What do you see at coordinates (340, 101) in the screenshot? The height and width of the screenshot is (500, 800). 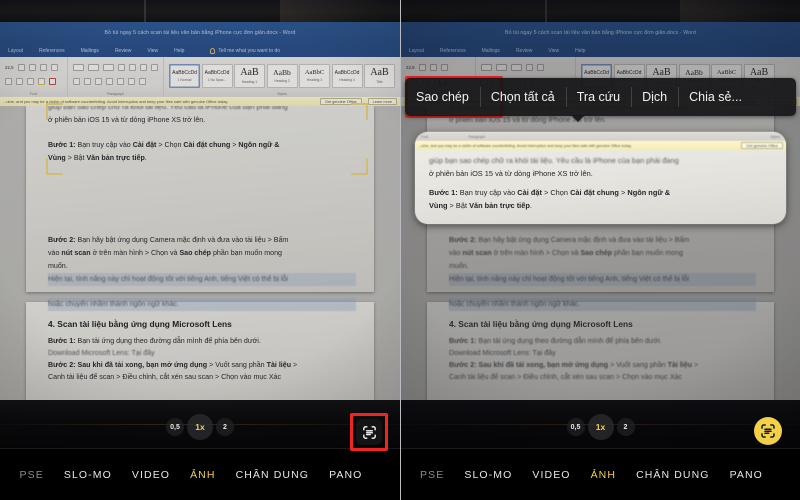 I see `get-genuine-office-button: Get genuine Office` at bounding box center [340, 101].